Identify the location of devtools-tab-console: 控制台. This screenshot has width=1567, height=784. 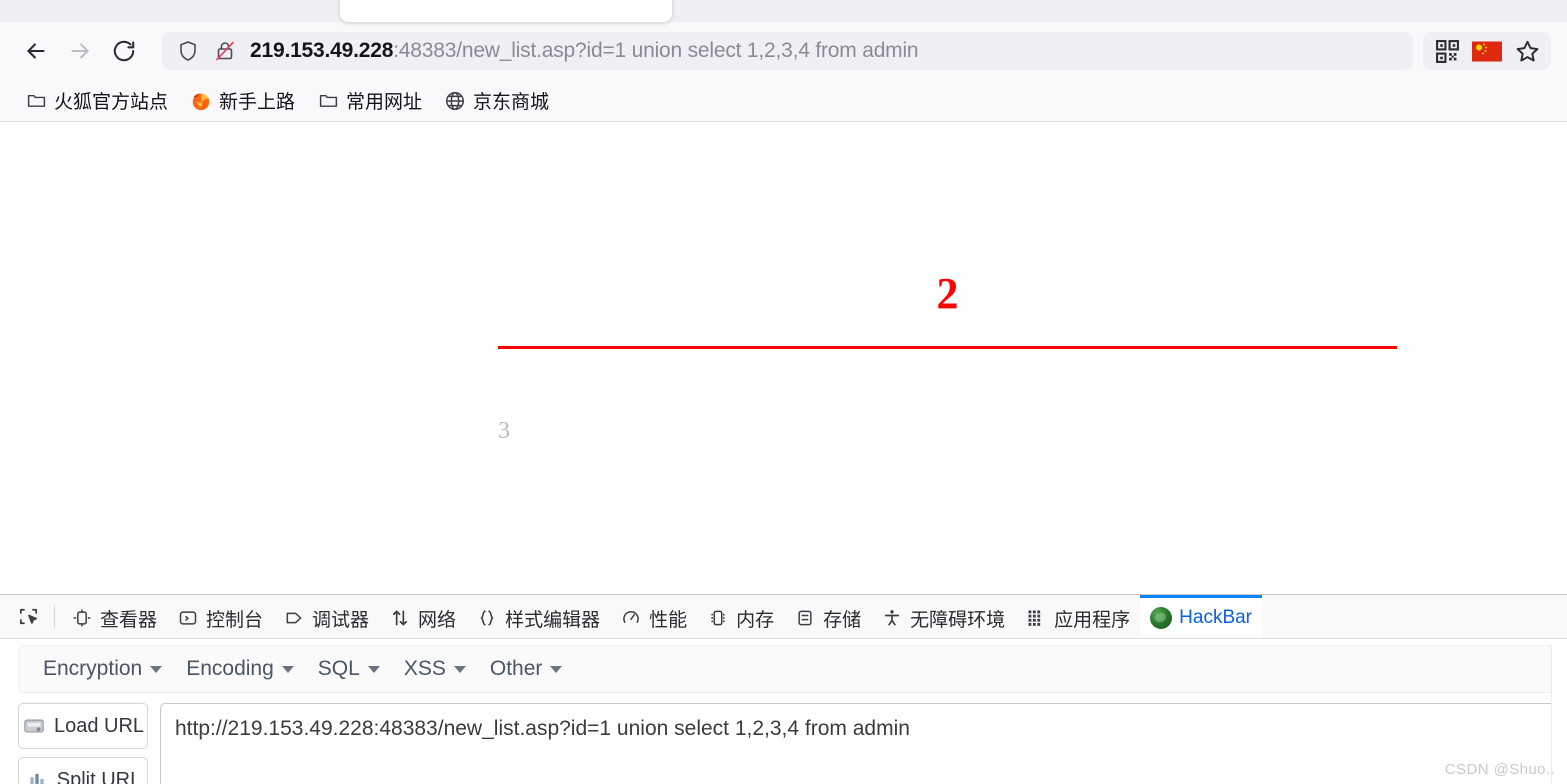
(220, 616).